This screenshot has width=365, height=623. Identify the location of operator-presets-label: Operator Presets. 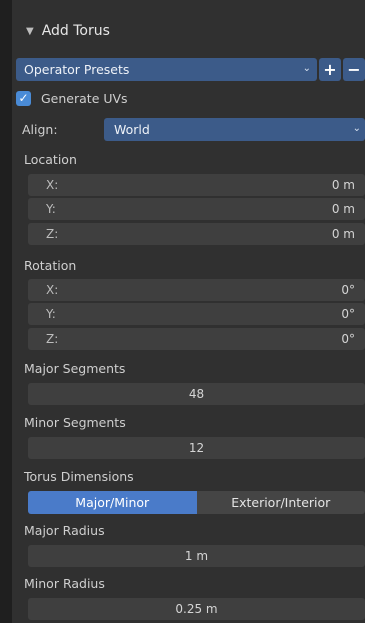
(77, 69).